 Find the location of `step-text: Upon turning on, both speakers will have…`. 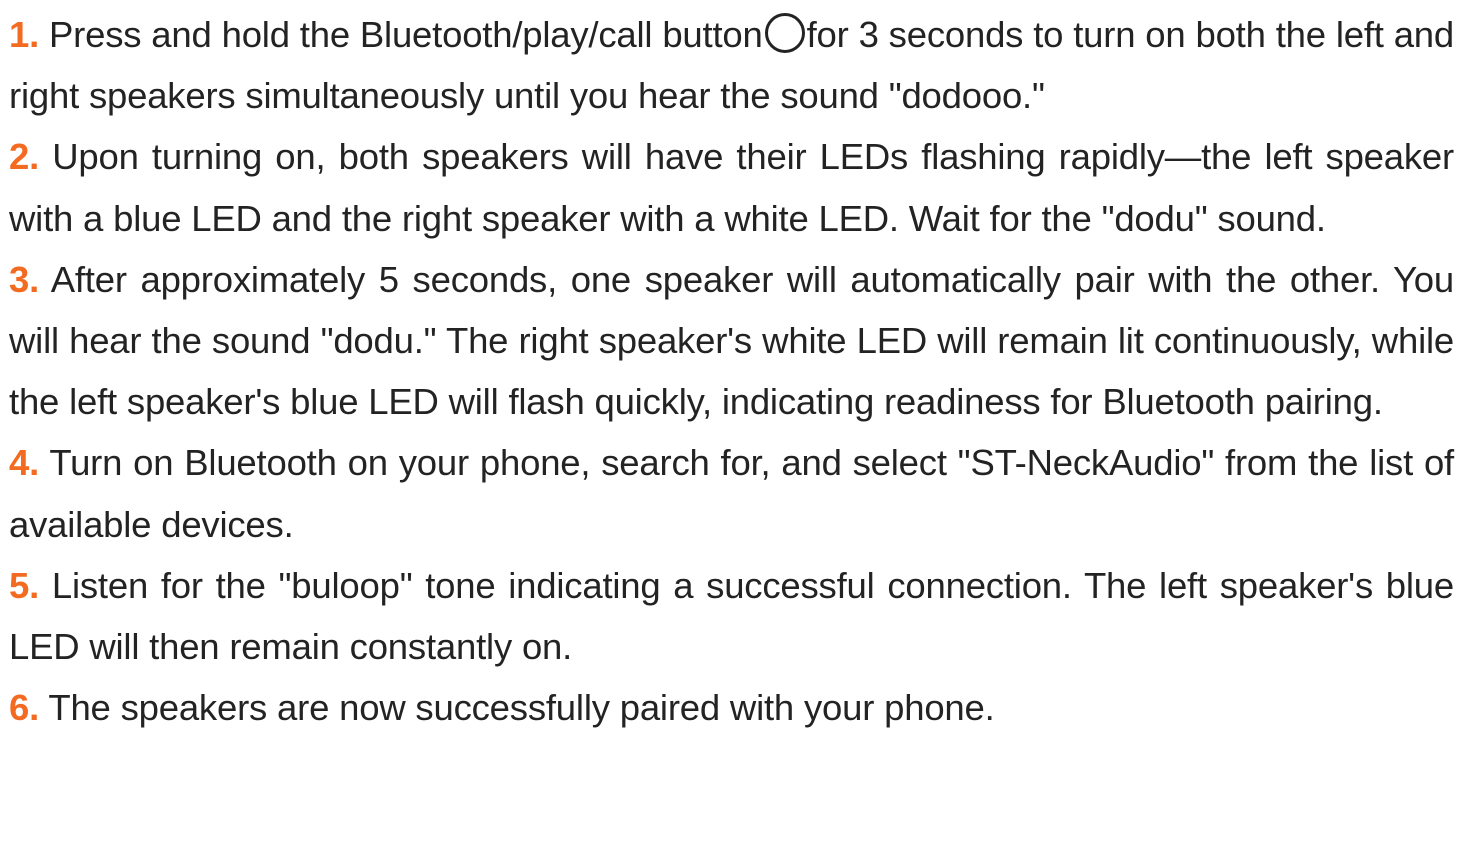

step-text: Upon turning on, both speakers will have… is located at coordinates (731, 187).